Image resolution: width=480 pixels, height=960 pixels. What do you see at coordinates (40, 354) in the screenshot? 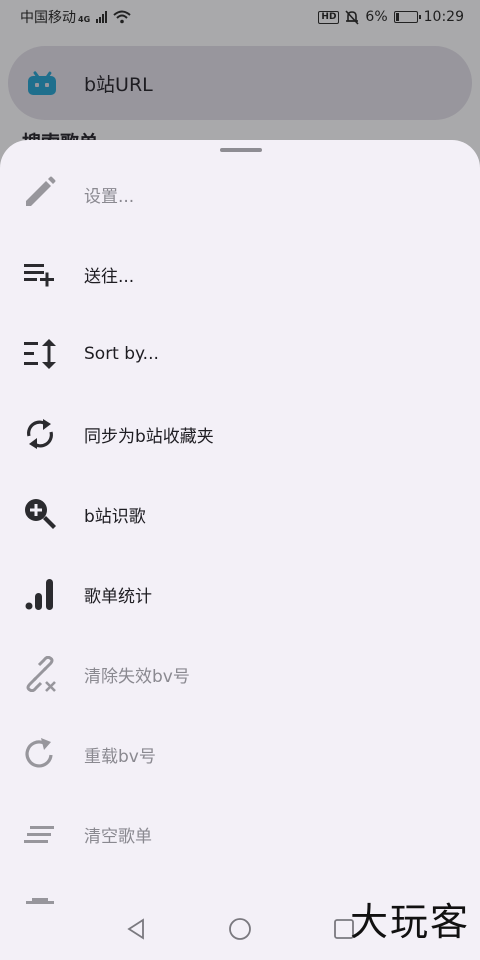
I see `sort-icon` at bounding box center [40, 354].